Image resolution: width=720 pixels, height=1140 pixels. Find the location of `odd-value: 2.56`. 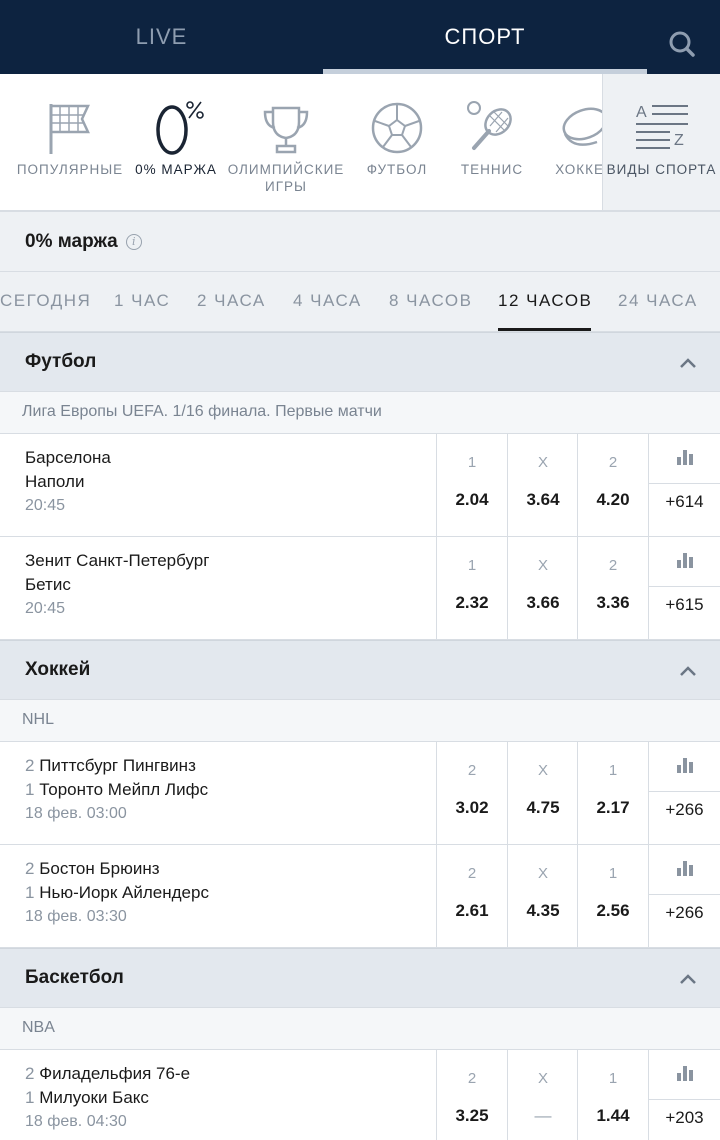

odd-value: 2.56 is located at coordinates (613, 910).